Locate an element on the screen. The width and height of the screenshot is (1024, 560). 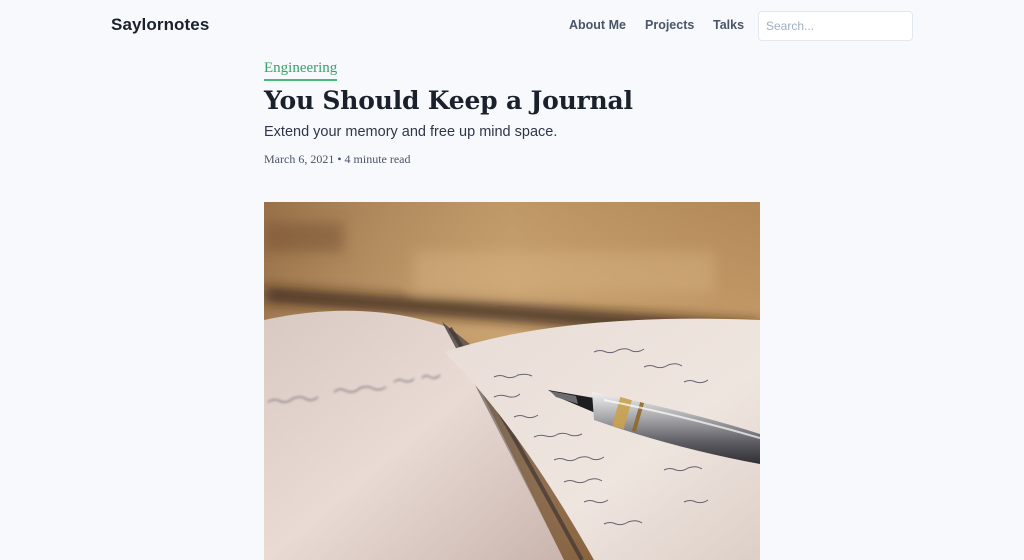
read-time: 4 minute read is located at coordinates (377, 159).